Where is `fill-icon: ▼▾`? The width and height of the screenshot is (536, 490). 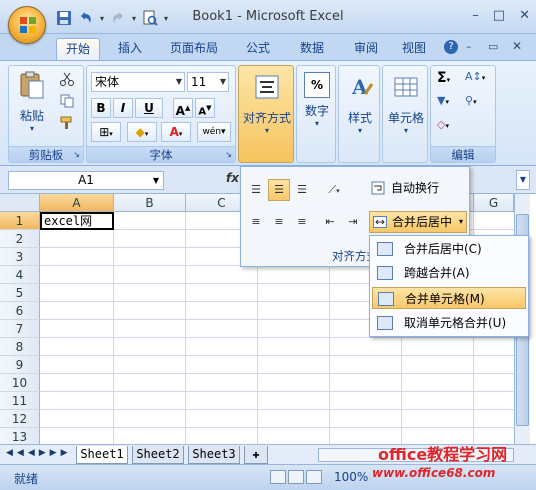
fill-icon: ▼▾ is located at coordinates (443, 100).